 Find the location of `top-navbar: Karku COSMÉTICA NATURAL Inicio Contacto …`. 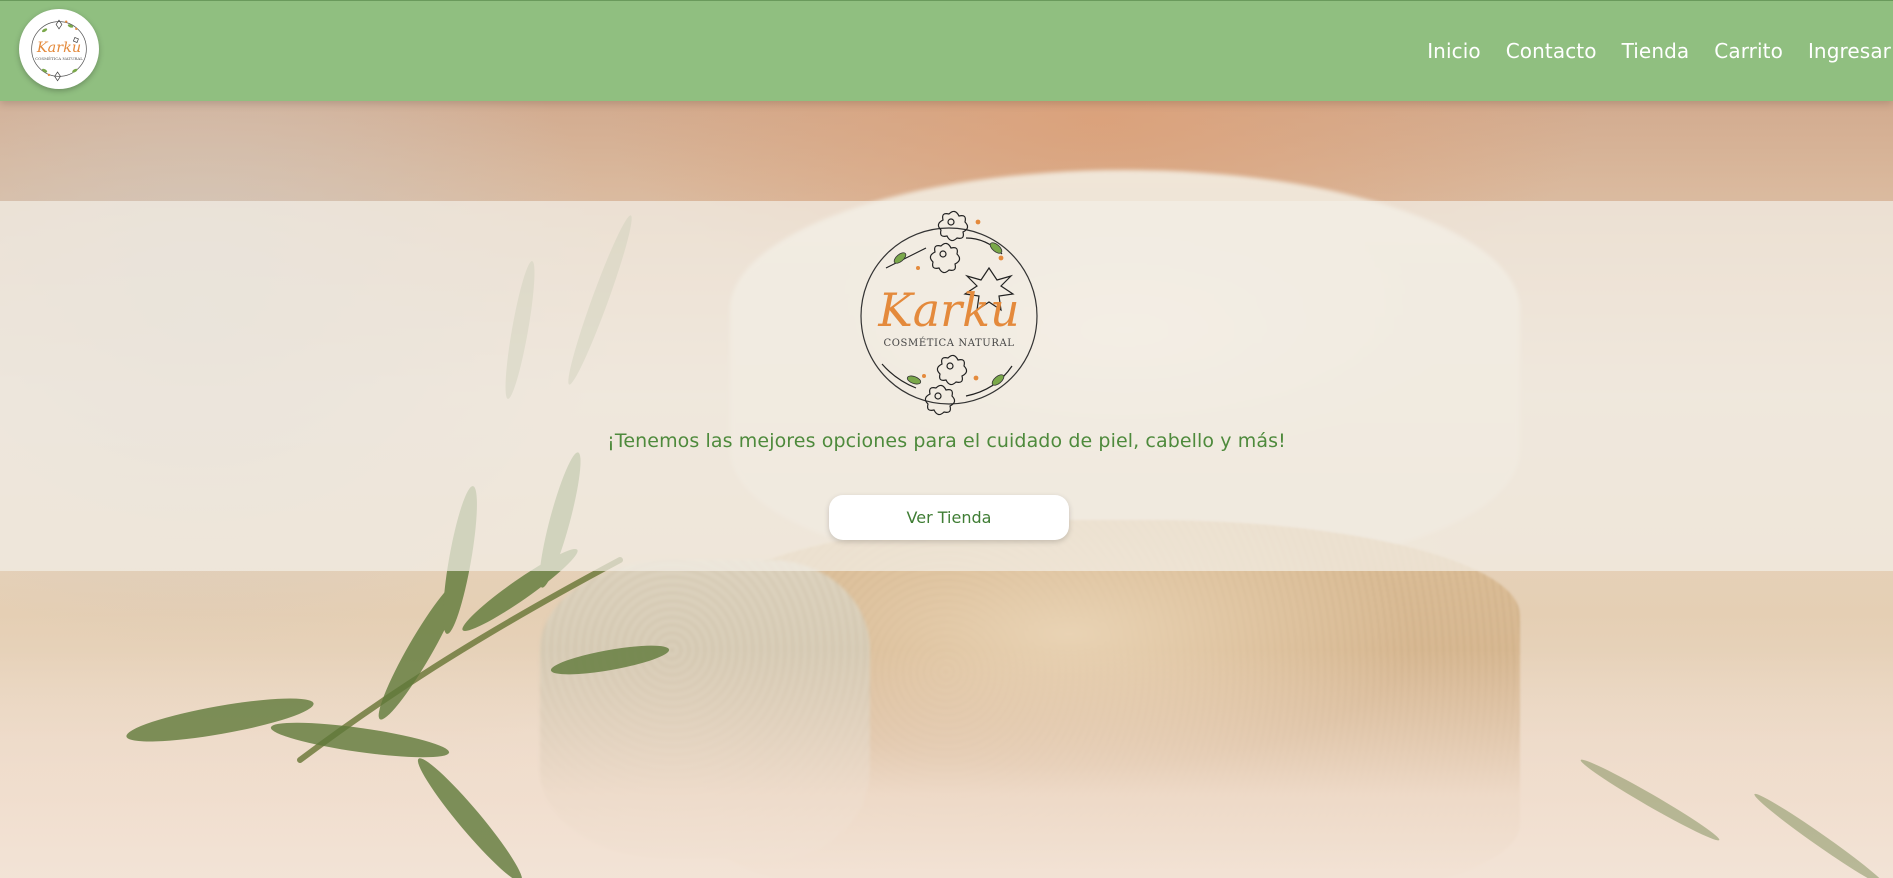

top-navbar: Karku COSMÉTICA NATURAL Inicio Contacto … is located at coordinates (946, 50).